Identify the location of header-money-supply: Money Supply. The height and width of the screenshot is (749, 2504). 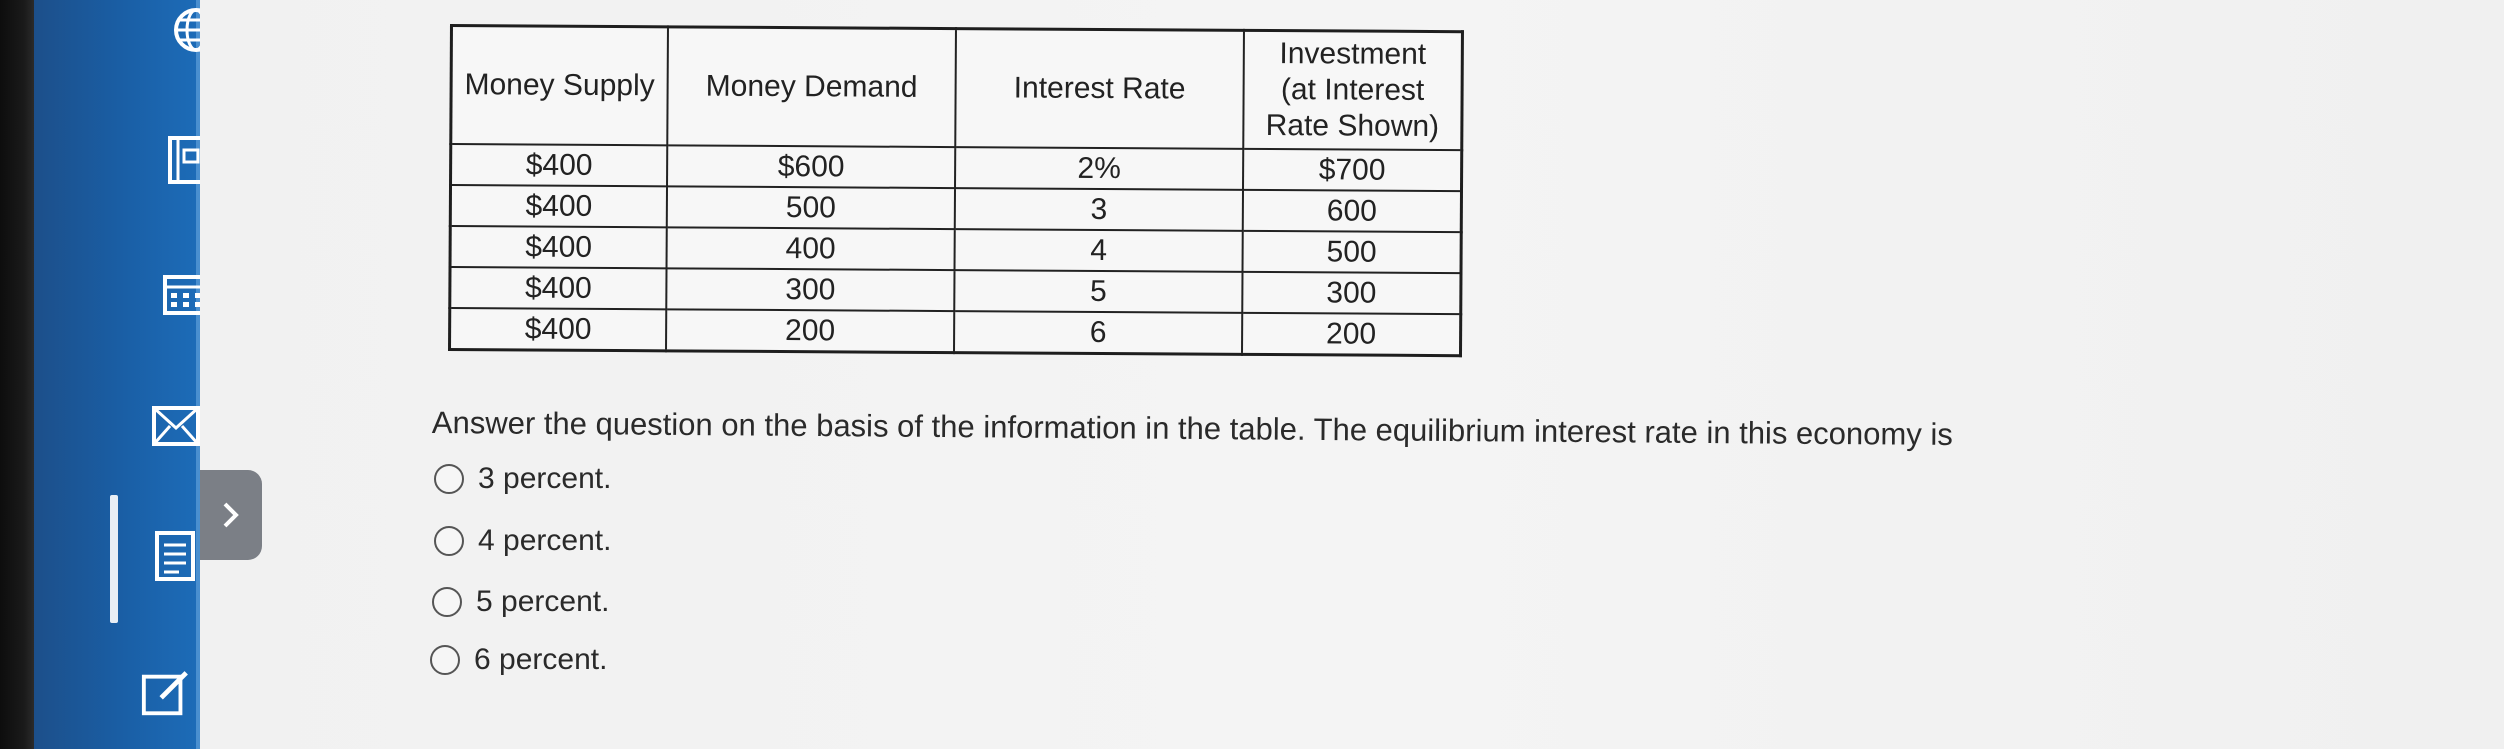
(559, 85).